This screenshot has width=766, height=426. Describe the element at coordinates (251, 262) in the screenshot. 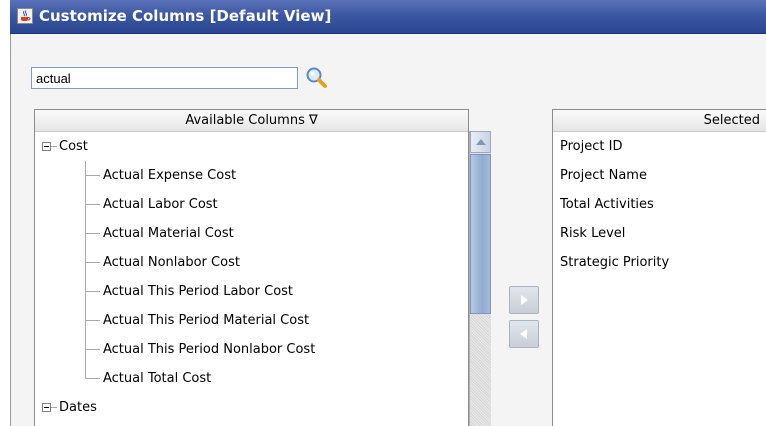

I see `list-item: Actual Nonlabor Cost` at that location.